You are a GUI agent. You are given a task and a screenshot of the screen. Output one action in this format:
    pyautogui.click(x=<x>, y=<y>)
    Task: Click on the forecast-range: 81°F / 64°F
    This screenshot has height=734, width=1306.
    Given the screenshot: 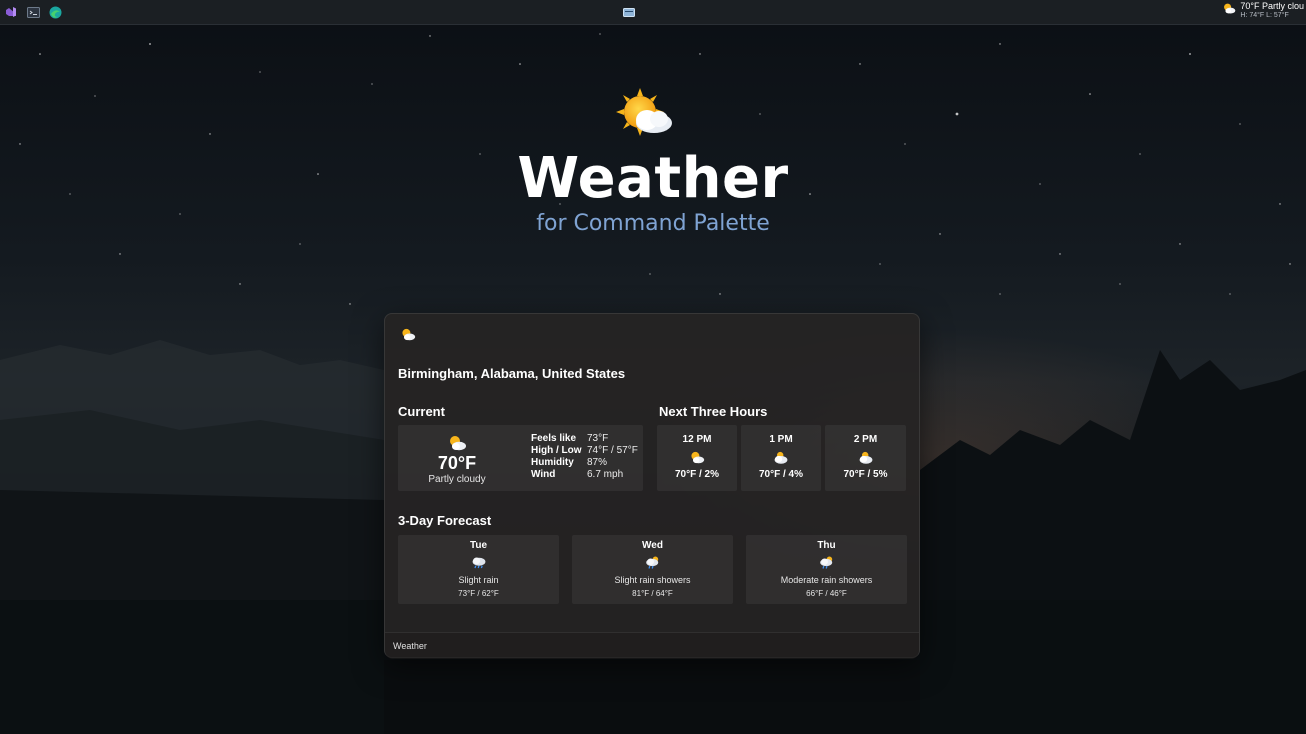 What is the action you would take?
    pyautogui.click(x=652, y=593)
    